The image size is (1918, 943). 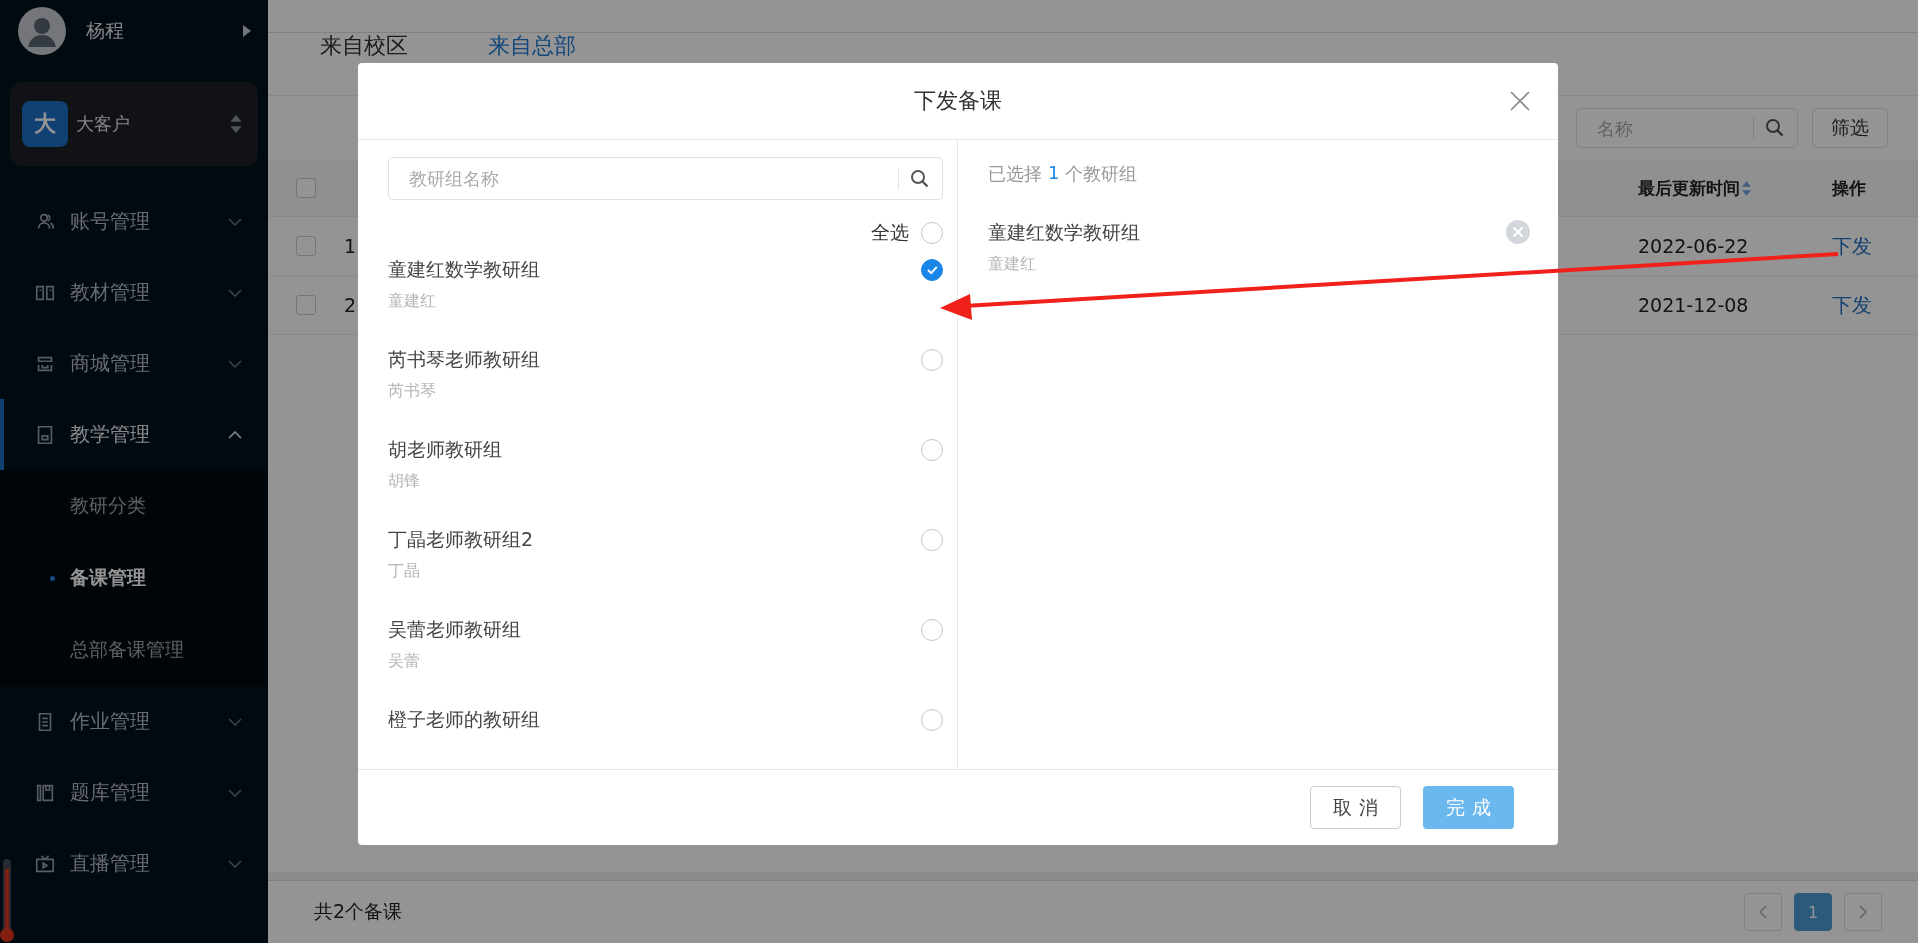 What do you see at coordinates (247, 31) in the screenshot?
I see `caret-icon` at bounding box center [247, 31].